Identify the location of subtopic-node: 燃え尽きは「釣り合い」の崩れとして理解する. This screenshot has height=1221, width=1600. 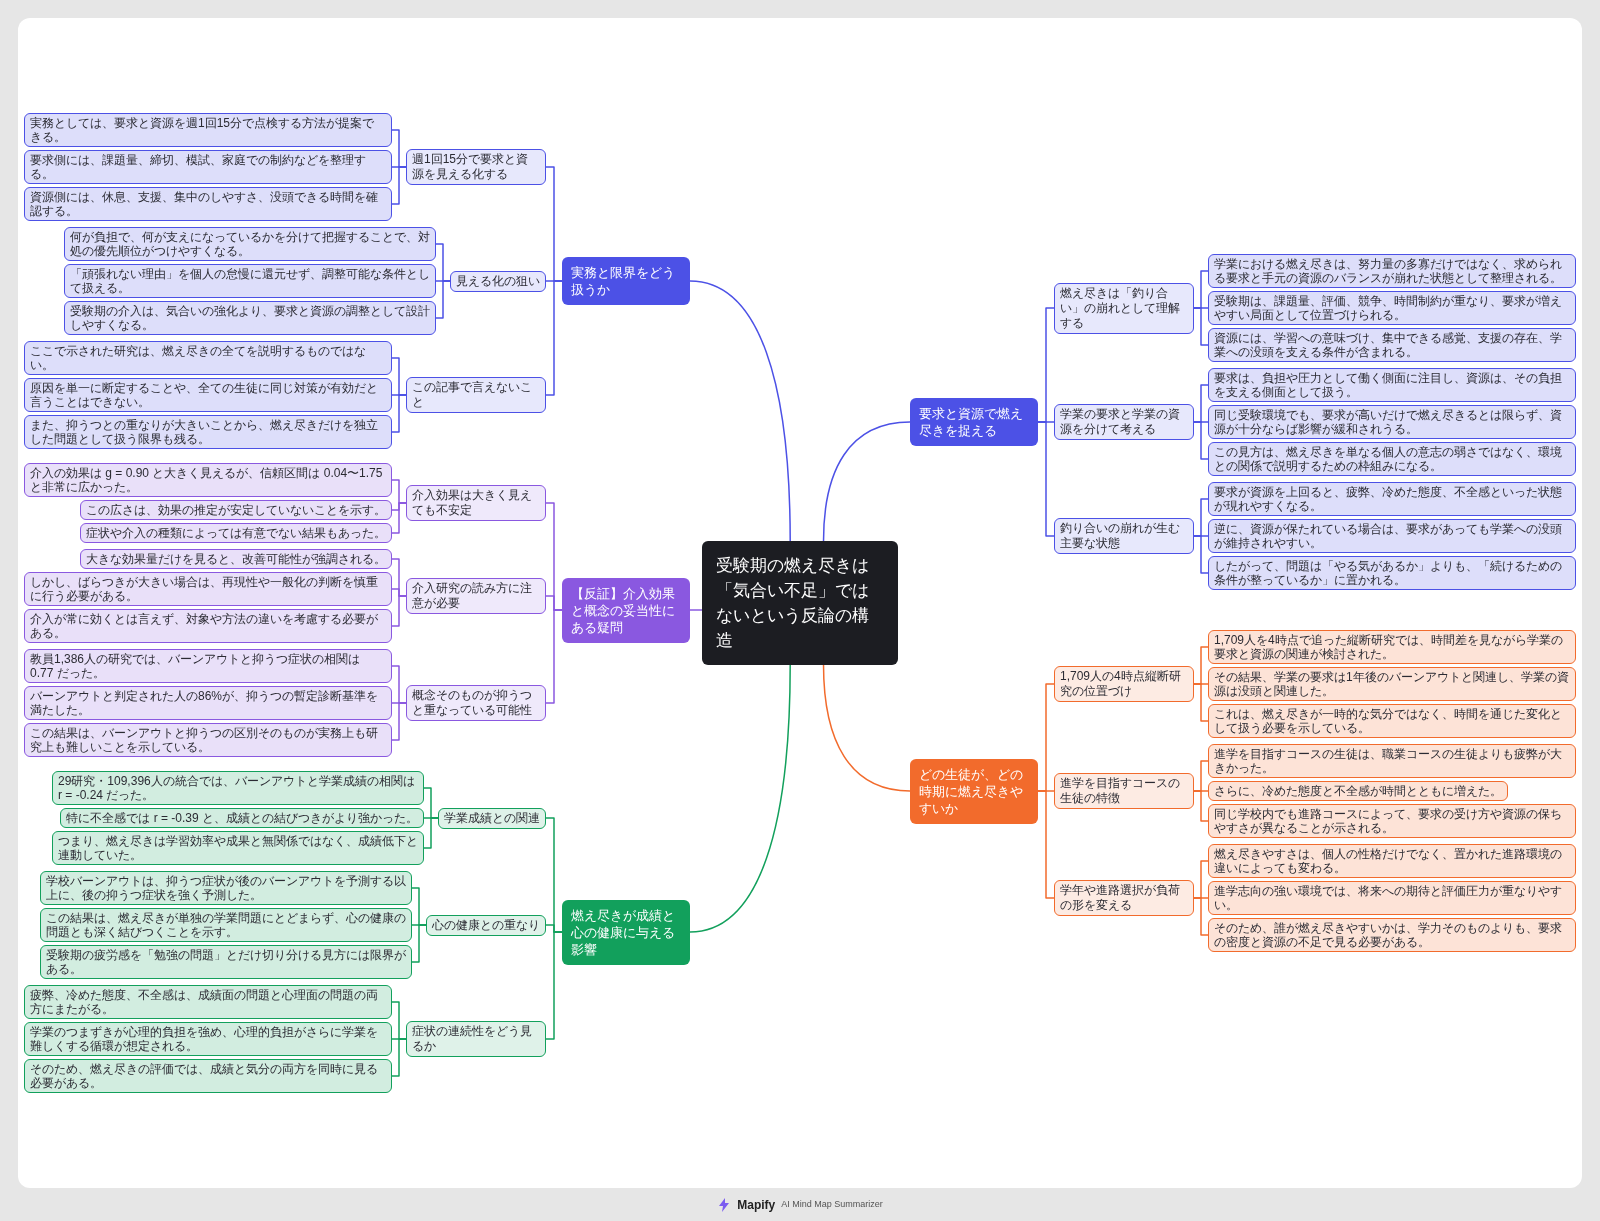
(1124, 308).